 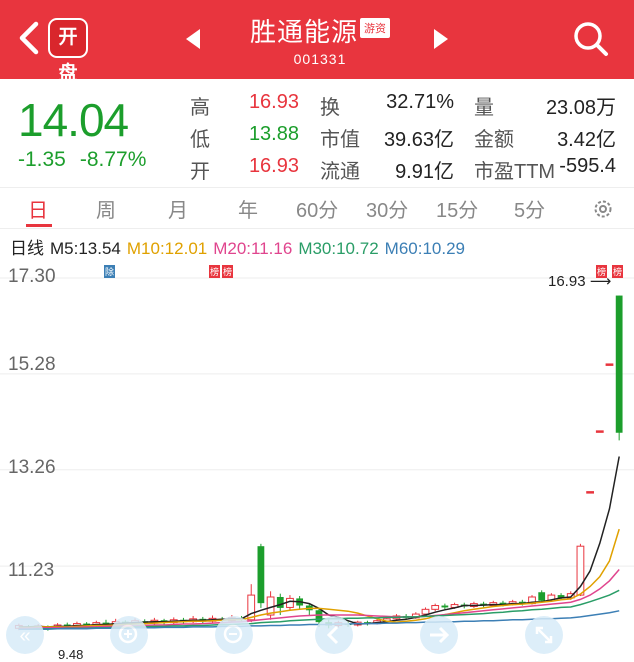 What do you see at coordinates (387, 208) in the screenshot?
I see `tab-30min: 30分` at bounding box center [387, 208].